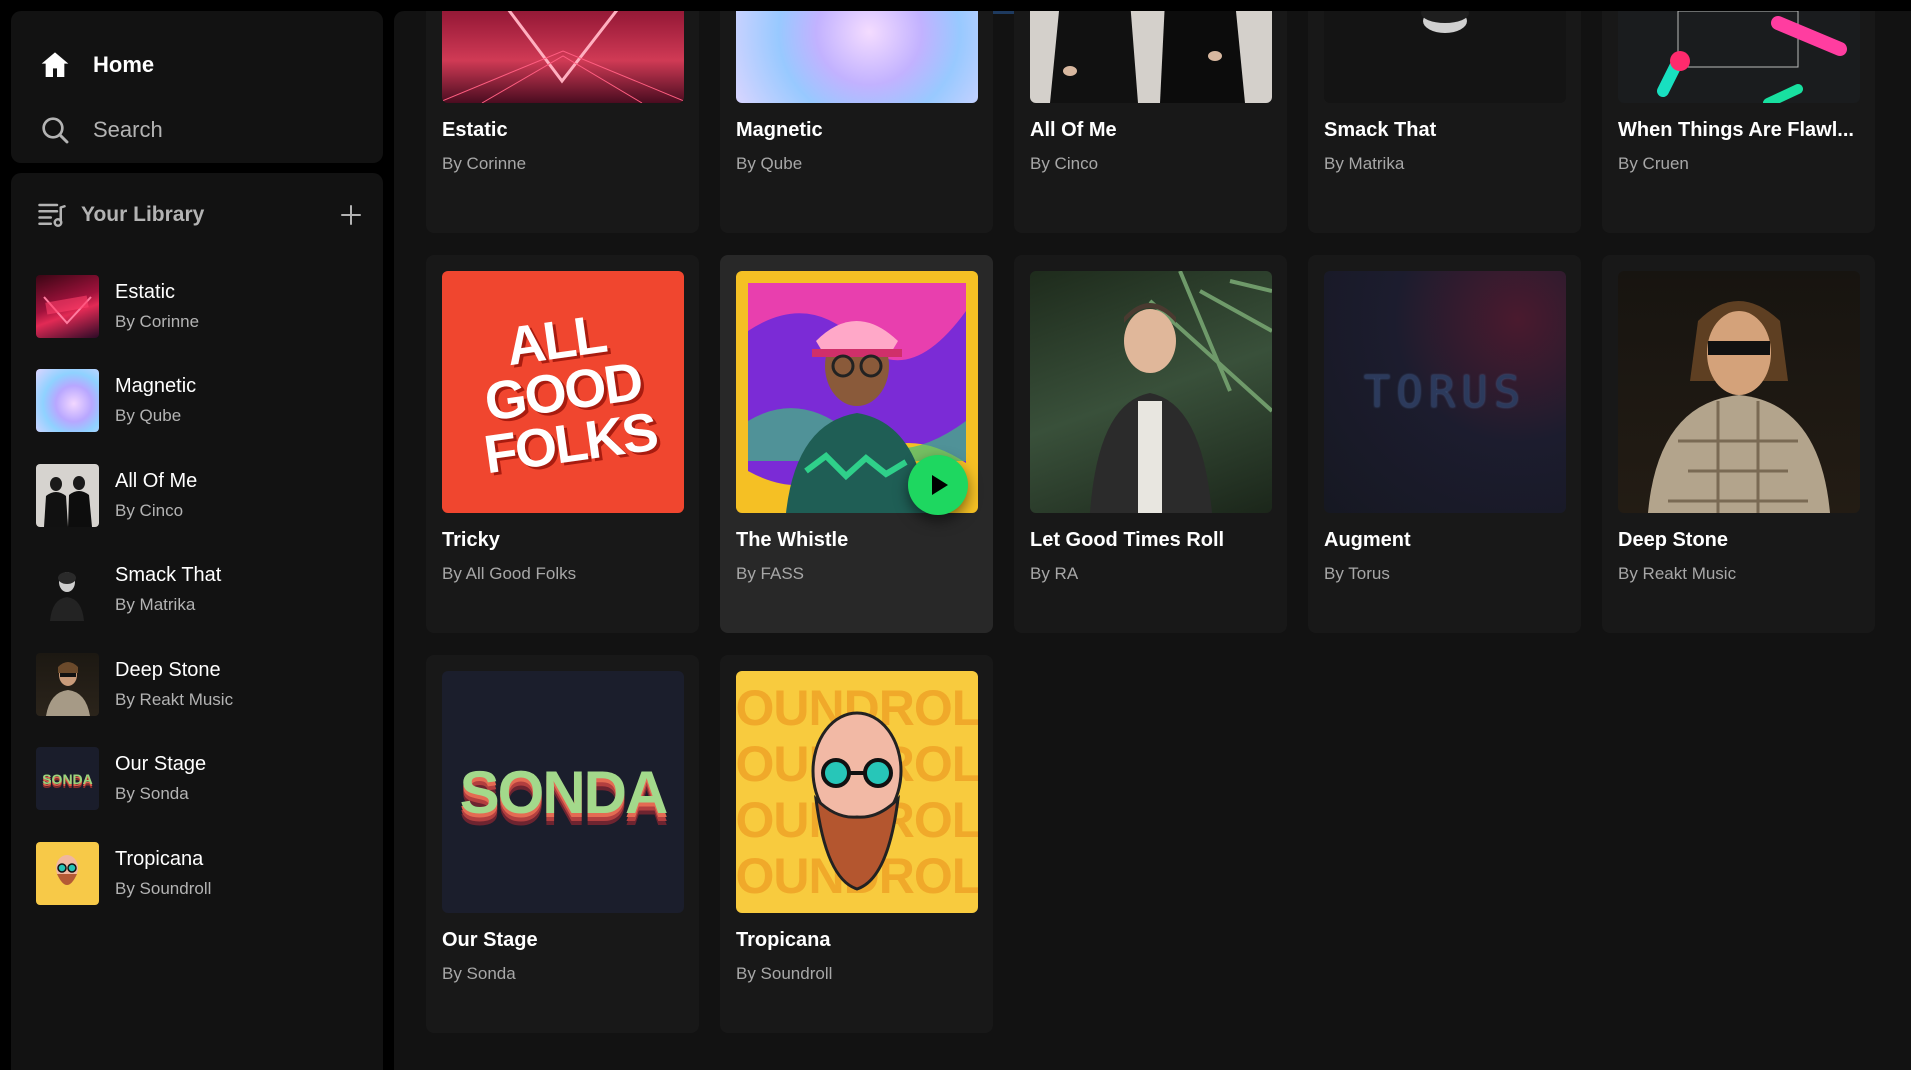  What do you see at coordinates (156, 386) in the screenshot?
I see `library-item-title: Magnetic` at bounding box center [156, 386].